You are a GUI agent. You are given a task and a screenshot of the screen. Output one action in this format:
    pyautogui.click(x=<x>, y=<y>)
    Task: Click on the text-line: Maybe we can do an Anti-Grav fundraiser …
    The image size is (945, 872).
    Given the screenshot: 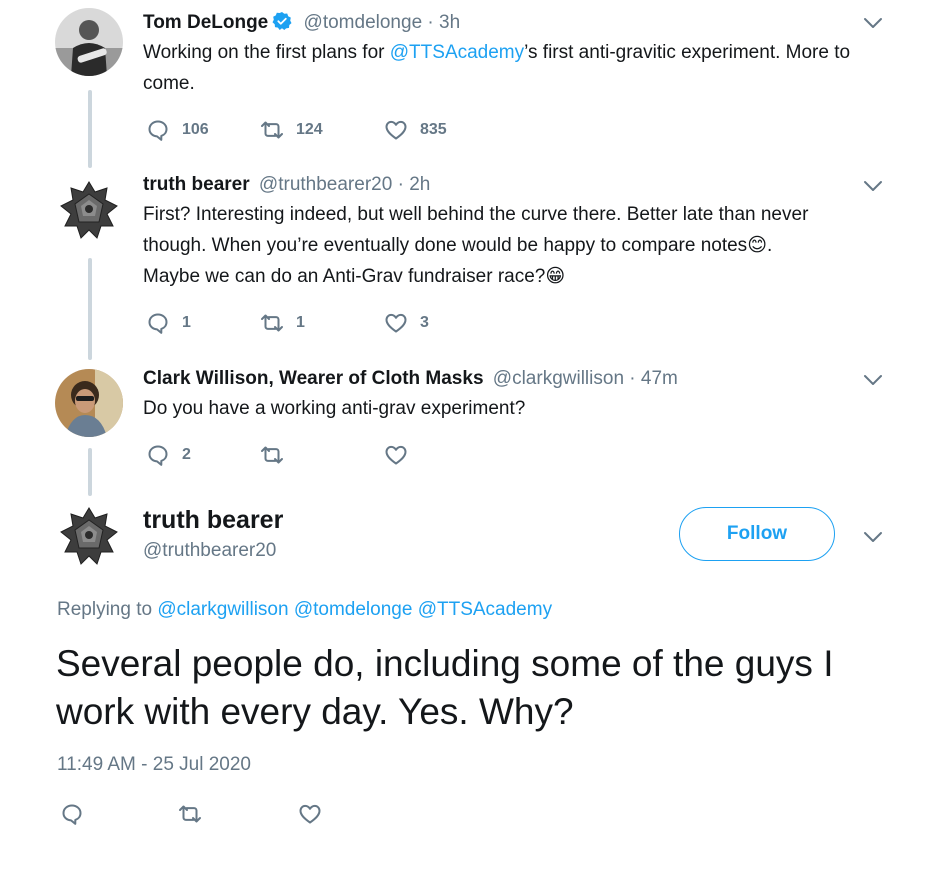 What is the action you would take?
    pyautogui.click(x=533, y=276)
    